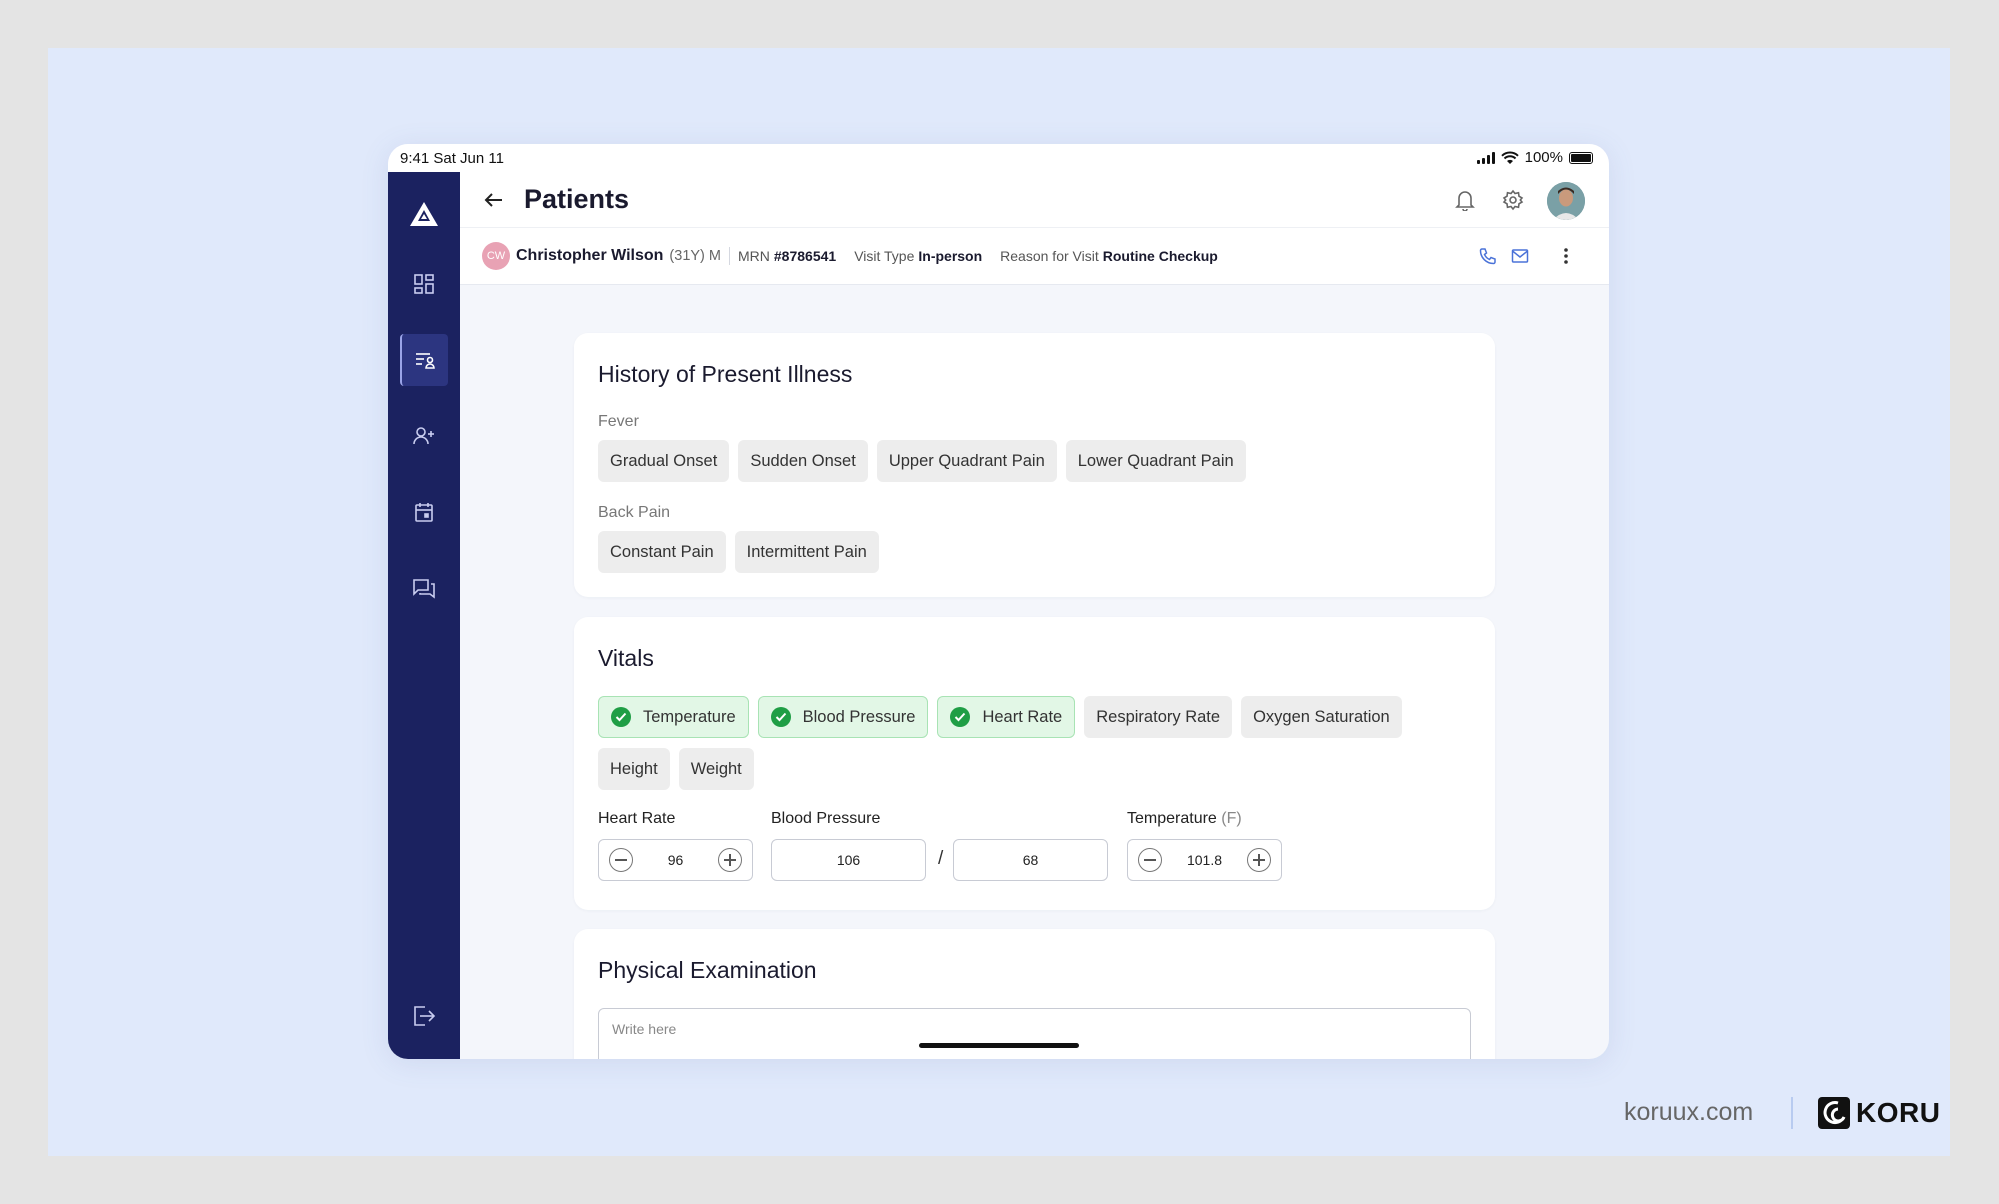  I want to click on footer-site: koruux.com, so click(1689, 1112).